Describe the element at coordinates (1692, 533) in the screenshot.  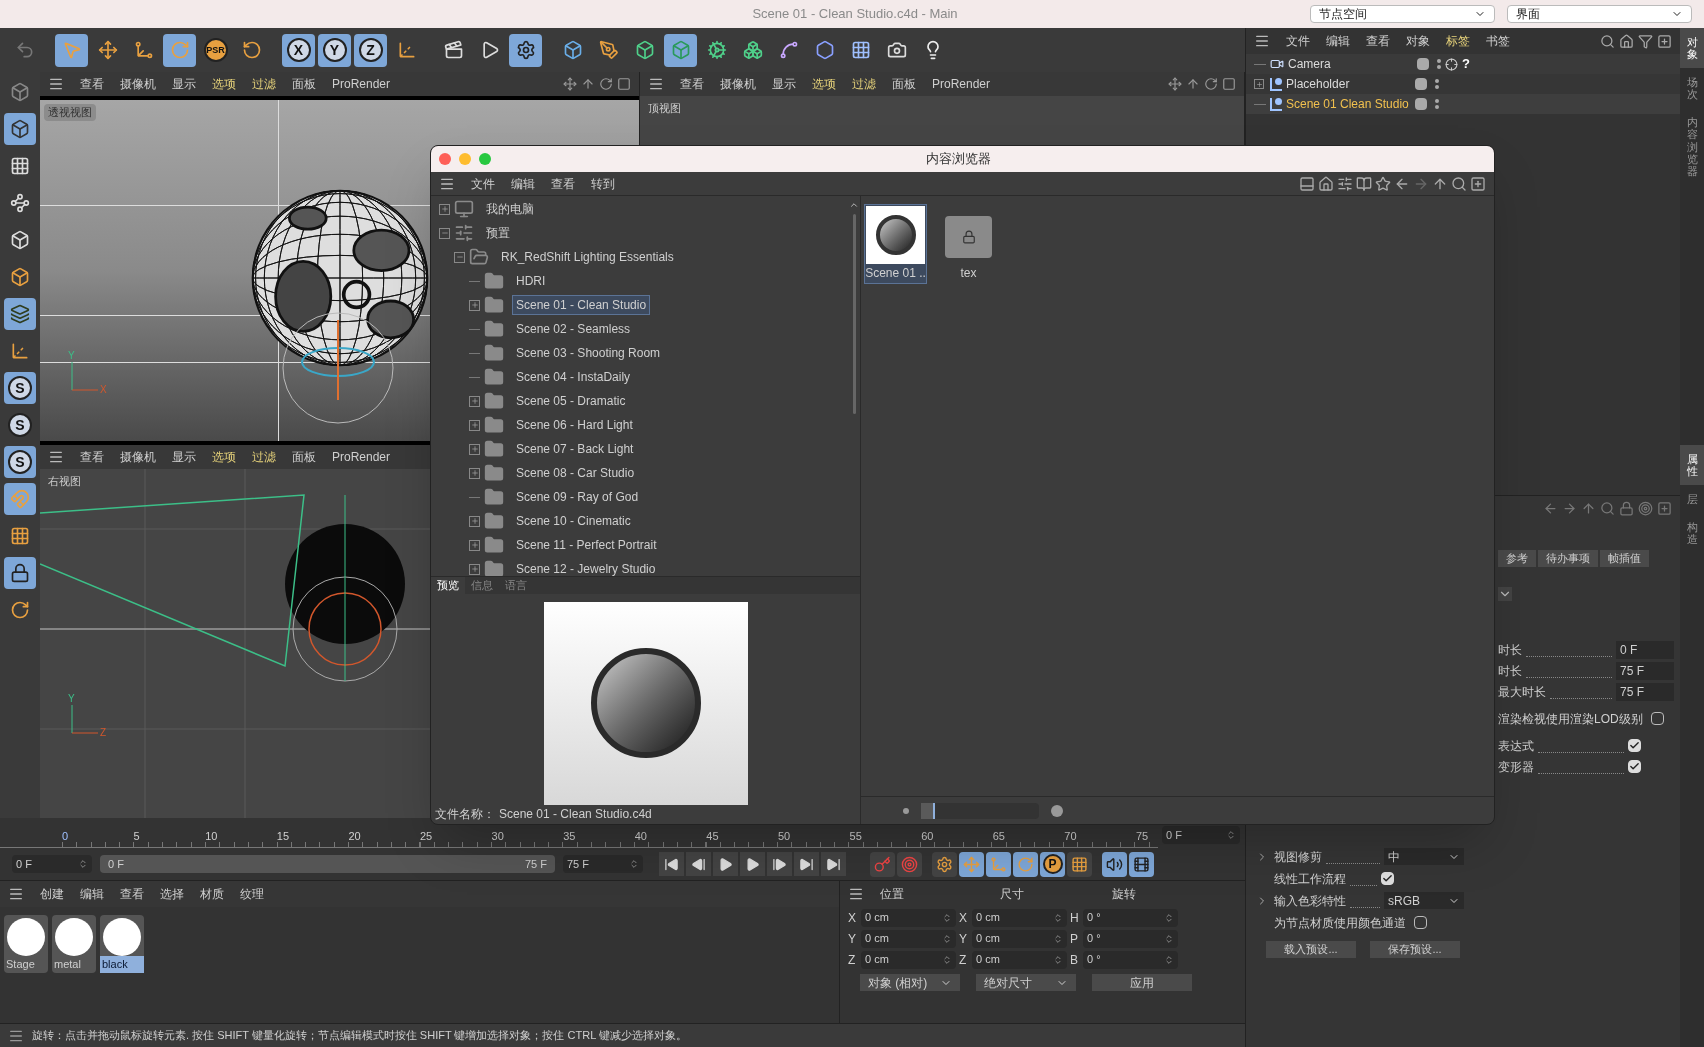
I see `side-tab: 构造` at that location.